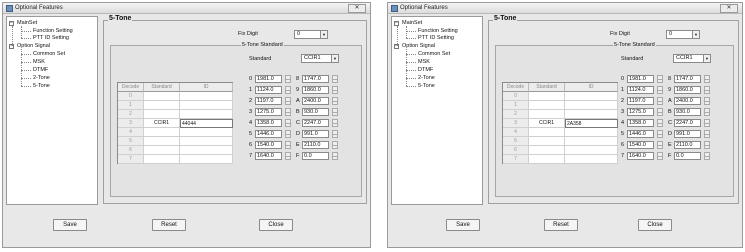  What do you see at coordinates (268, 156) in the screenshot?
I see `freq-value-field: 1640.0` at bounding box center [268, 156].